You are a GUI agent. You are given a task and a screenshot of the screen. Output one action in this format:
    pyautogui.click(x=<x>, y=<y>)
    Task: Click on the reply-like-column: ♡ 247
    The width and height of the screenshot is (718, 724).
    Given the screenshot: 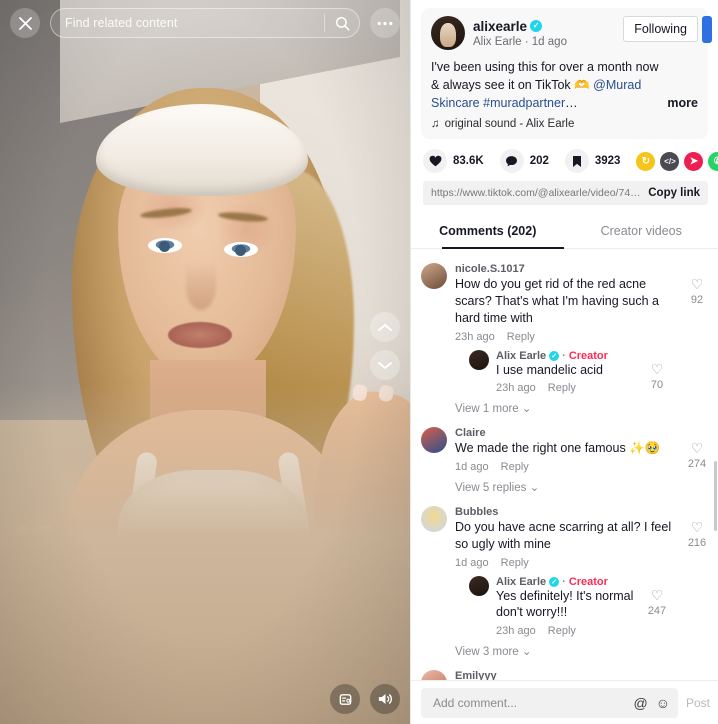 What is the action you would take?
    pyautogui.click(x=657, y=607)
    